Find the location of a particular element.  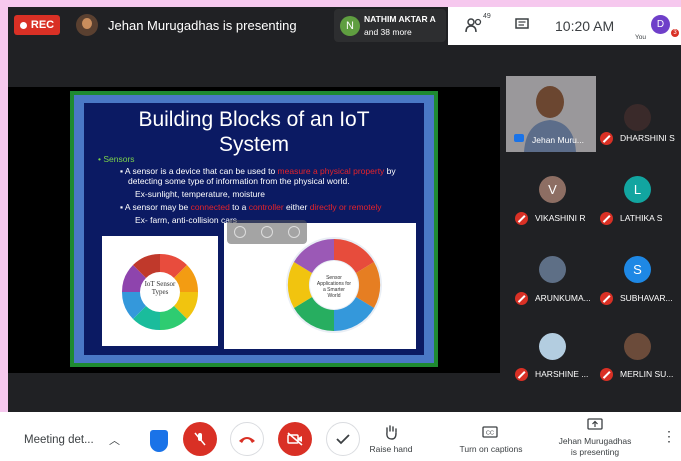

raise-hand-label: Raise hand is located at coordinates (391, 449).